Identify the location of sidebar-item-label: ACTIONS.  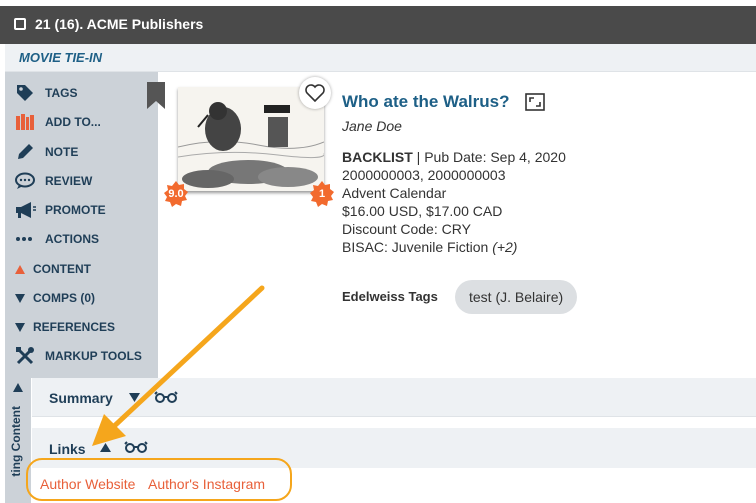
(72, 239).